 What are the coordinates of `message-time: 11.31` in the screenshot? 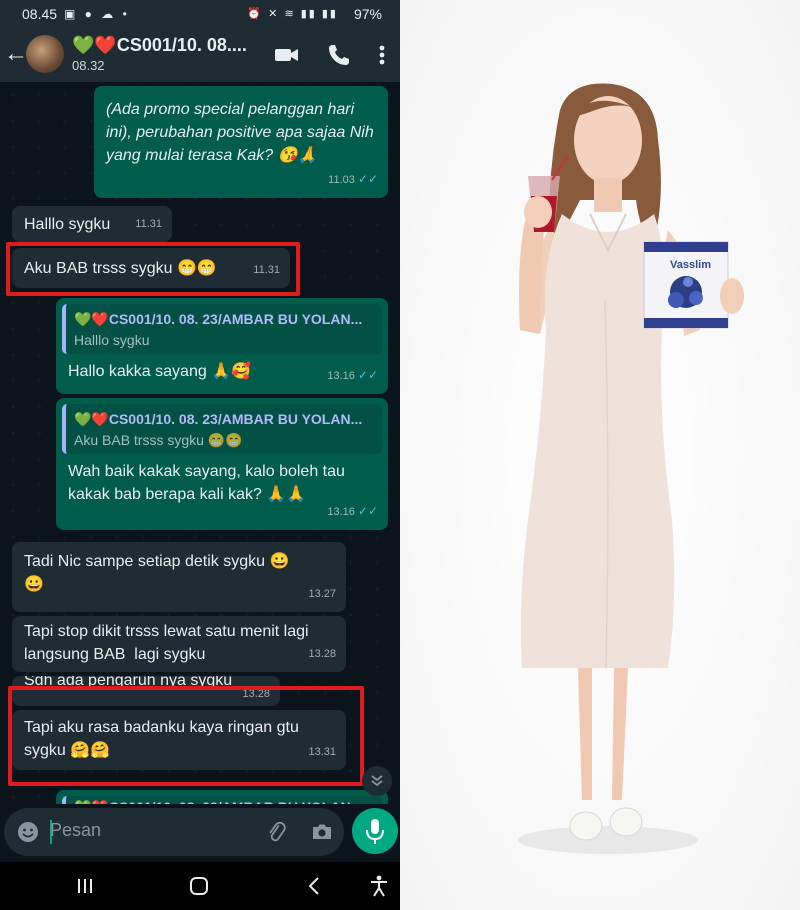 It's located at (148, 224).